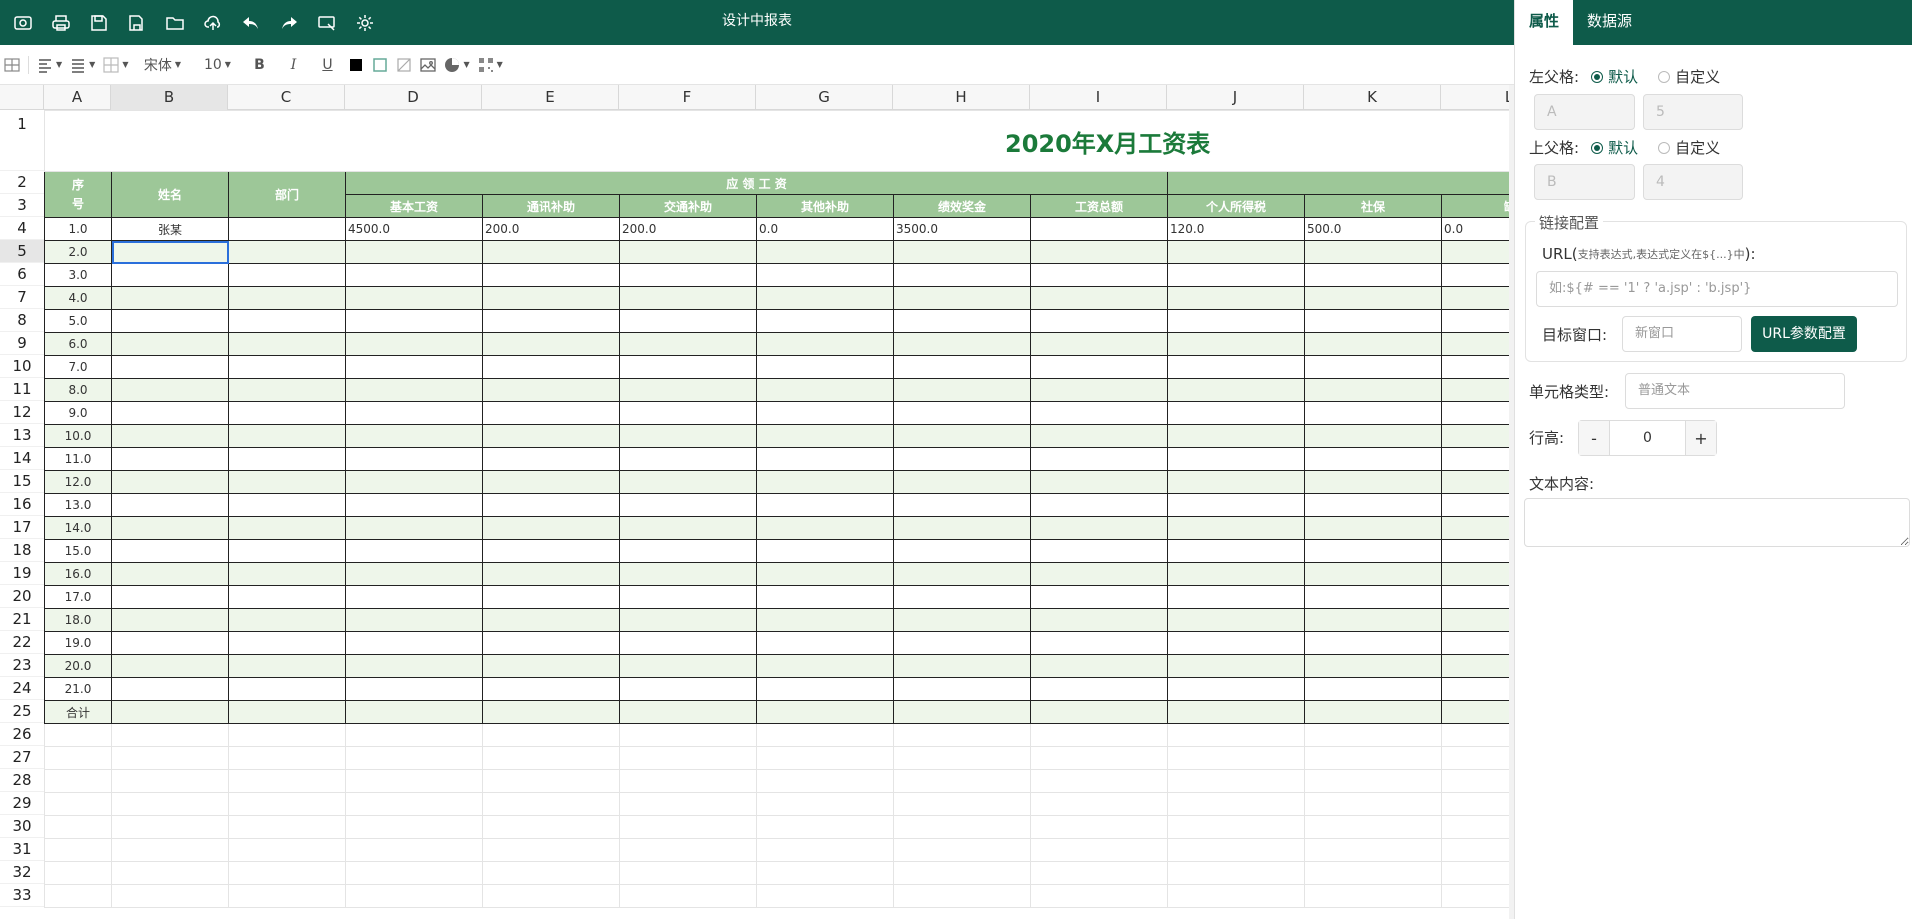 The height and width of the screenshot is (919, 1912). Describe the element at coordinates (22, 366) in the screenshot. I see `row-header-10: 10` at that location.